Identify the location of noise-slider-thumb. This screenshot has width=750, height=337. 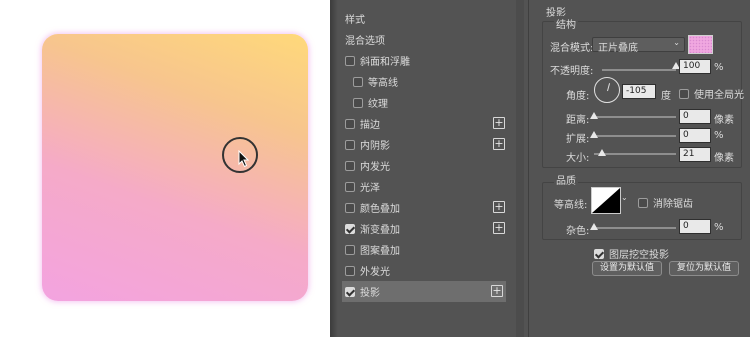
(594, 226).